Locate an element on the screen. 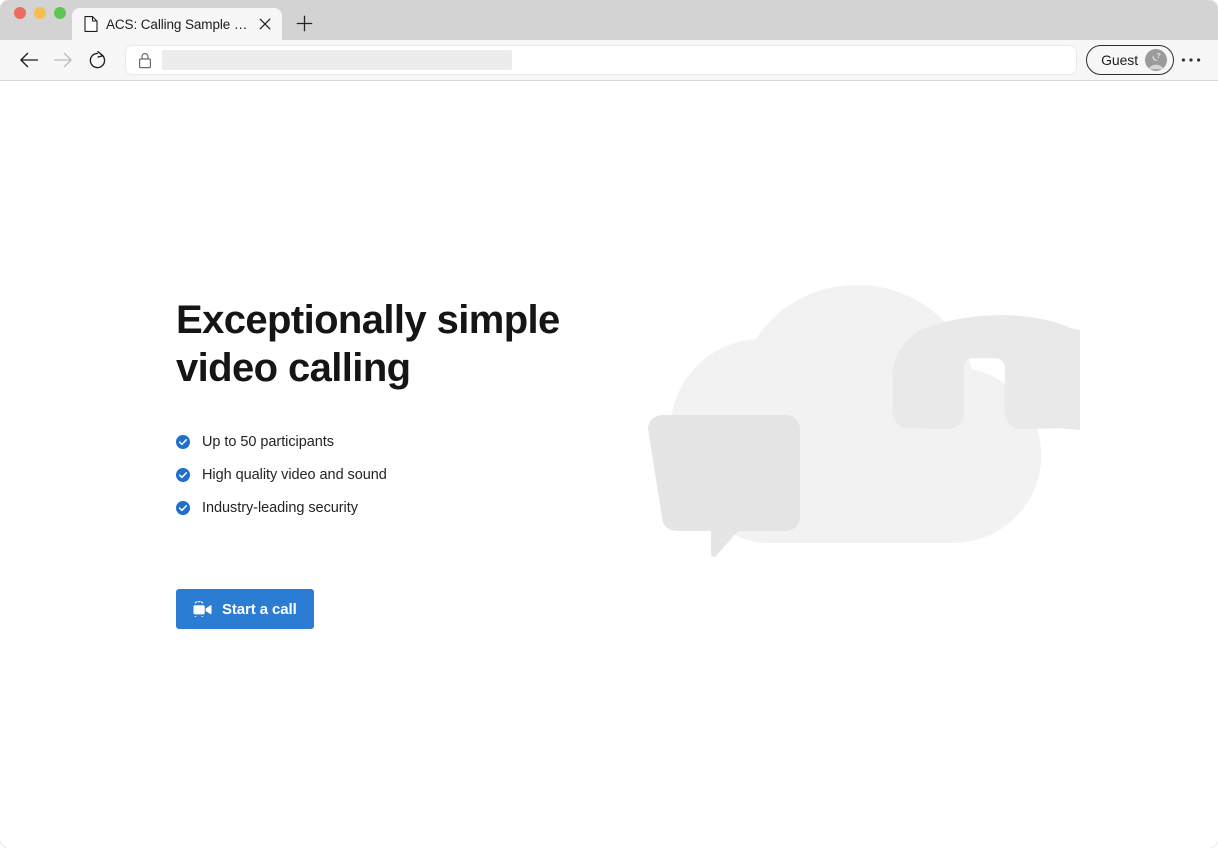 The width and height of the screenshot is (1218, 848). cloud-chat-phone-illustration is located at coordinates (864, 421).